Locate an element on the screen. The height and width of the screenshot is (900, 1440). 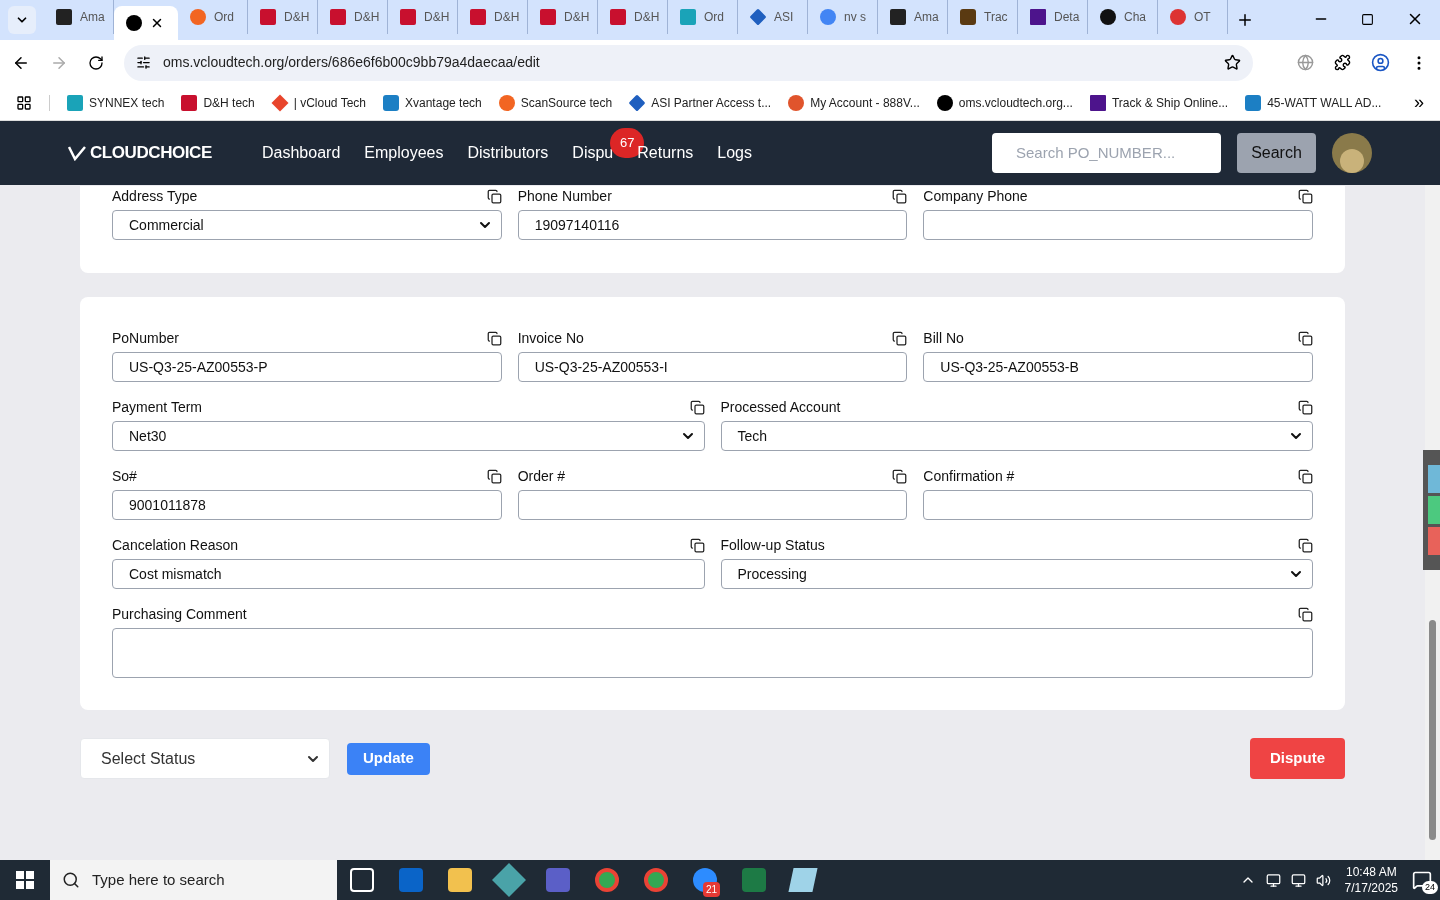
browser-tab: Trac is located at coordinates (983, 17).